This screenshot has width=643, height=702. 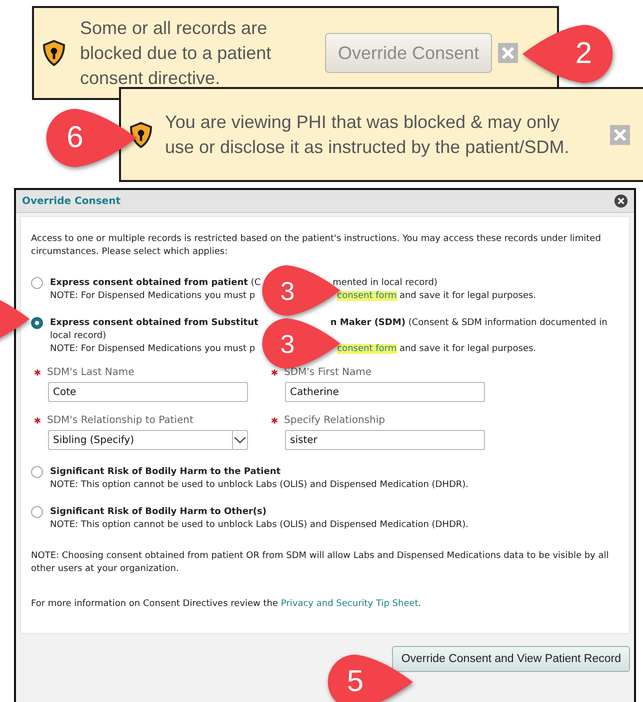 I want to click on input-field: Catherine, so click(x=385, y=392).